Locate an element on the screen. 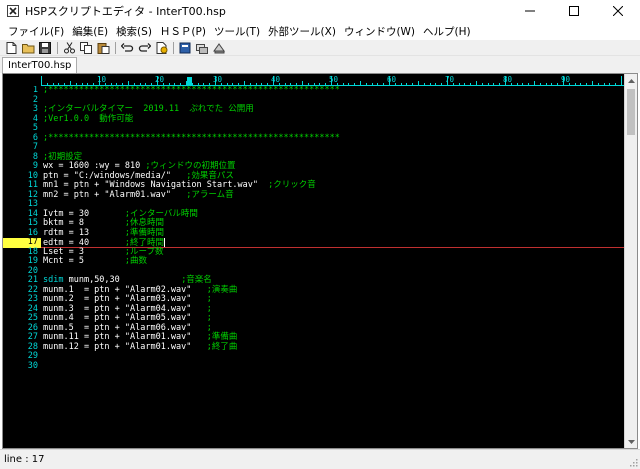 This screenshot has width=640, height=469. status-line-indicator: line : 17 is located at coordinates (24, 459).